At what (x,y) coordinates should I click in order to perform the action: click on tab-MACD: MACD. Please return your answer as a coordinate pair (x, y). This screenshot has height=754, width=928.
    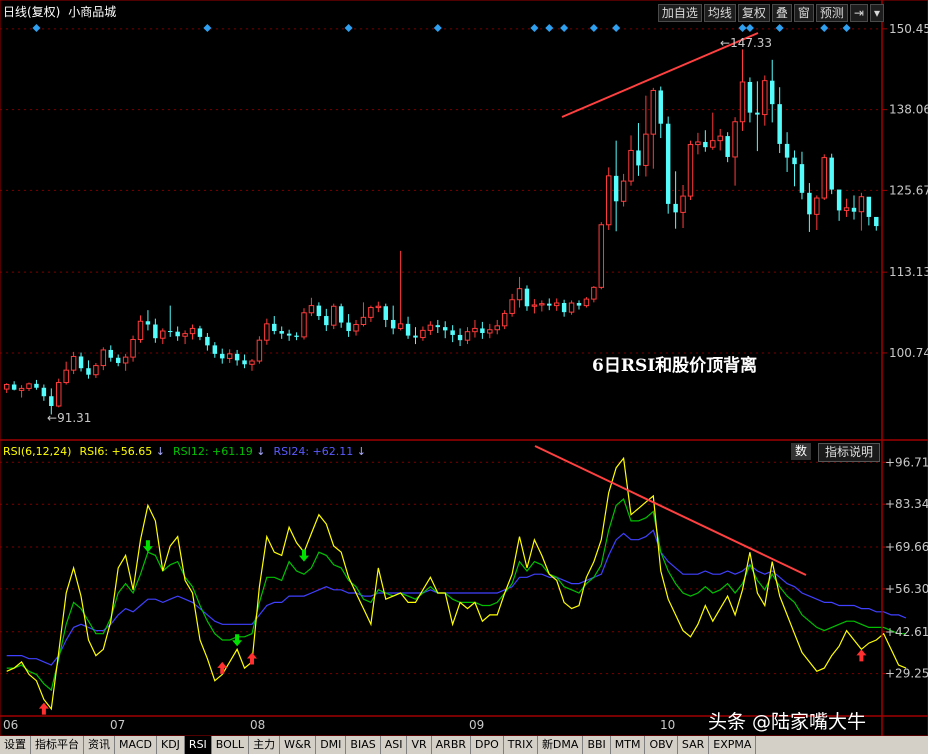
    Looking at the image, I should click on (136, 745).